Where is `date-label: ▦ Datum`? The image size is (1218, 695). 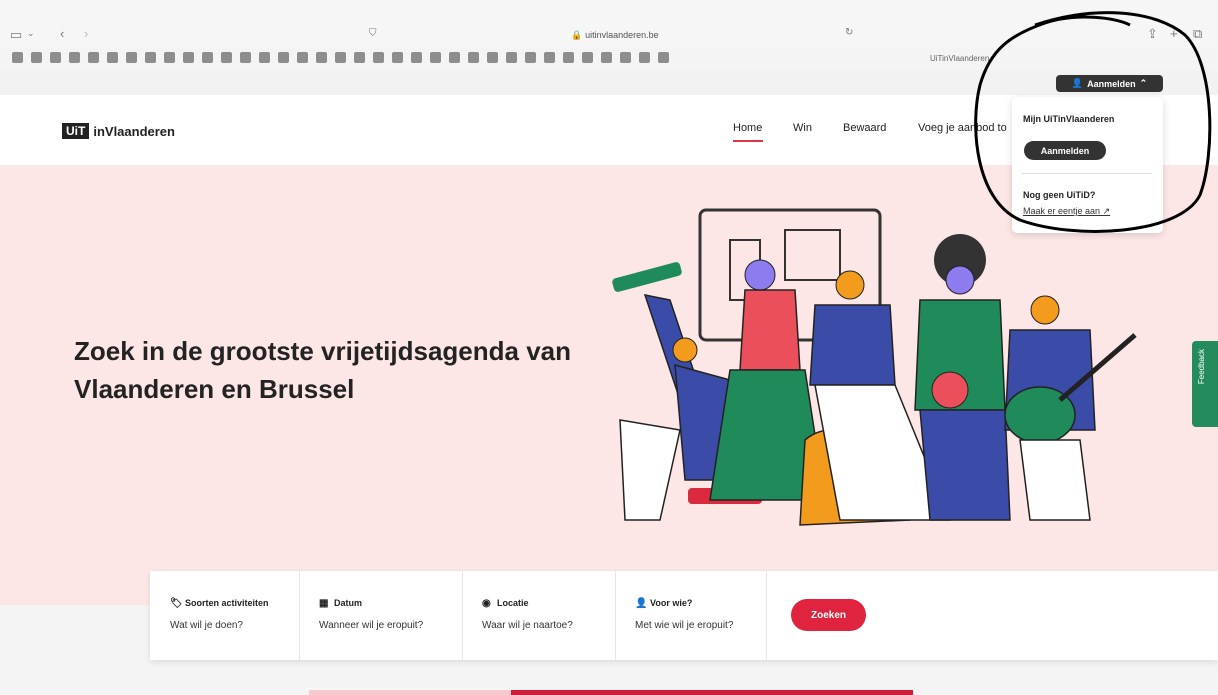
date-label: ▦ Datum is located at coordinates (341, 603).